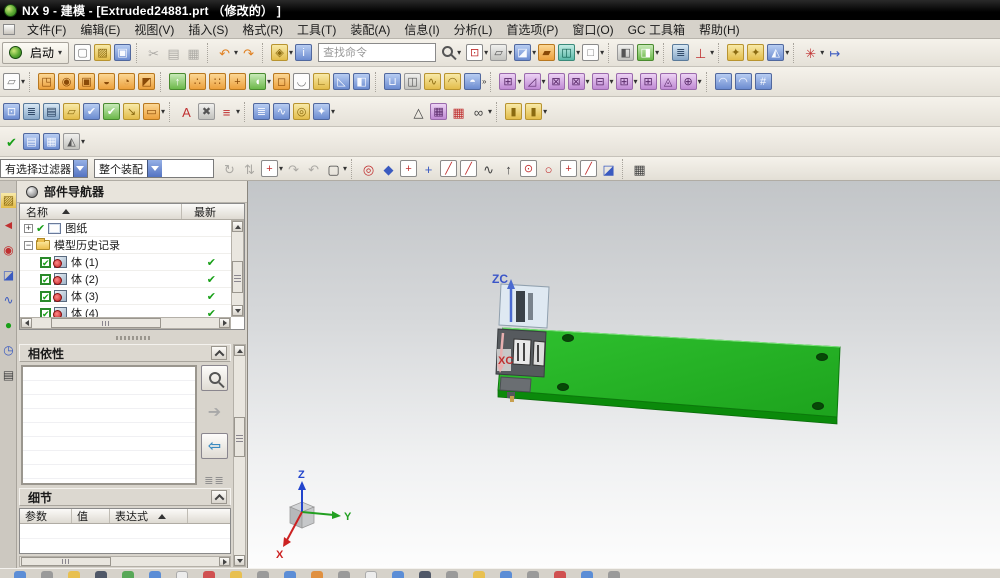 This screenshot has width=1000, height=578. I want to click on measure-distance-icon: ↦, so click(835, 52).